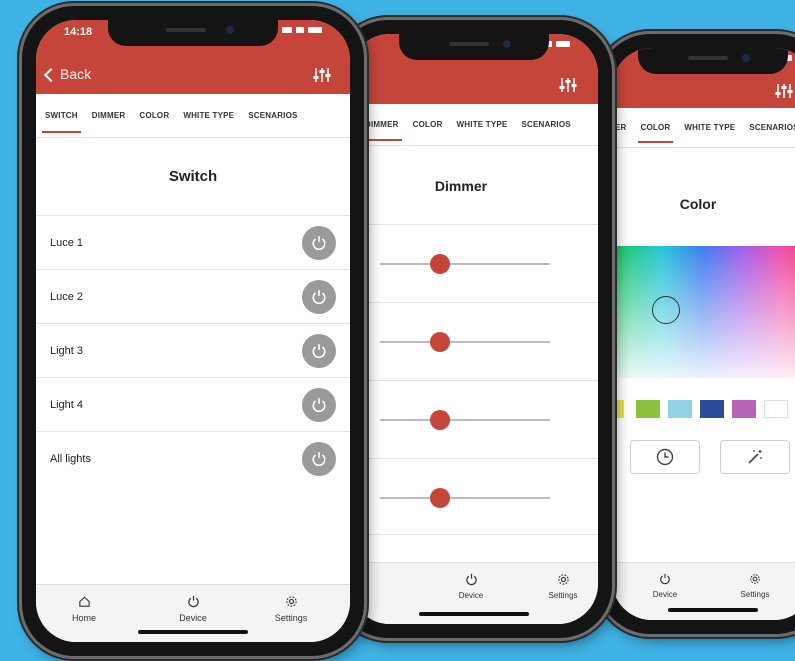 The height and width of the screenshot is (661, 795). What do you see at coordinates (712, 409) in the screenshot?
I see `swatch-navy` at bounding box center [712, 409].